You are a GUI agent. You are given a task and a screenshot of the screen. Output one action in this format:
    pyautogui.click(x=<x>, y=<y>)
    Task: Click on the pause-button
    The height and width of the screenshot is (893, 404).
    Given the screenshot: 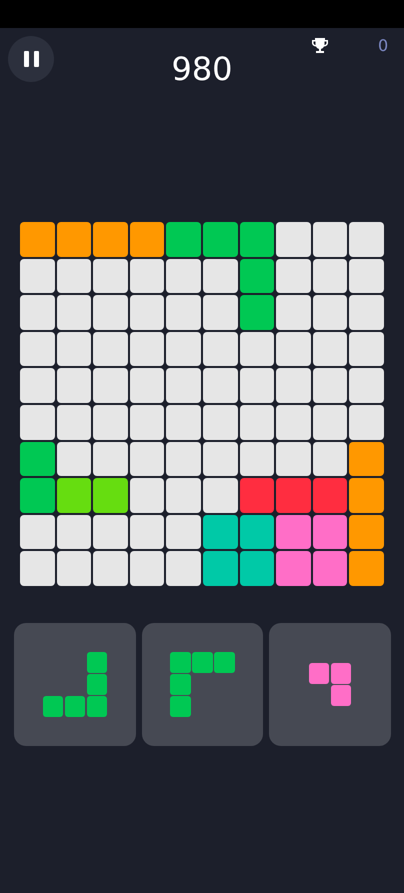 What is the action you would take?
    pyautogui.click(x=31, y=59)
    